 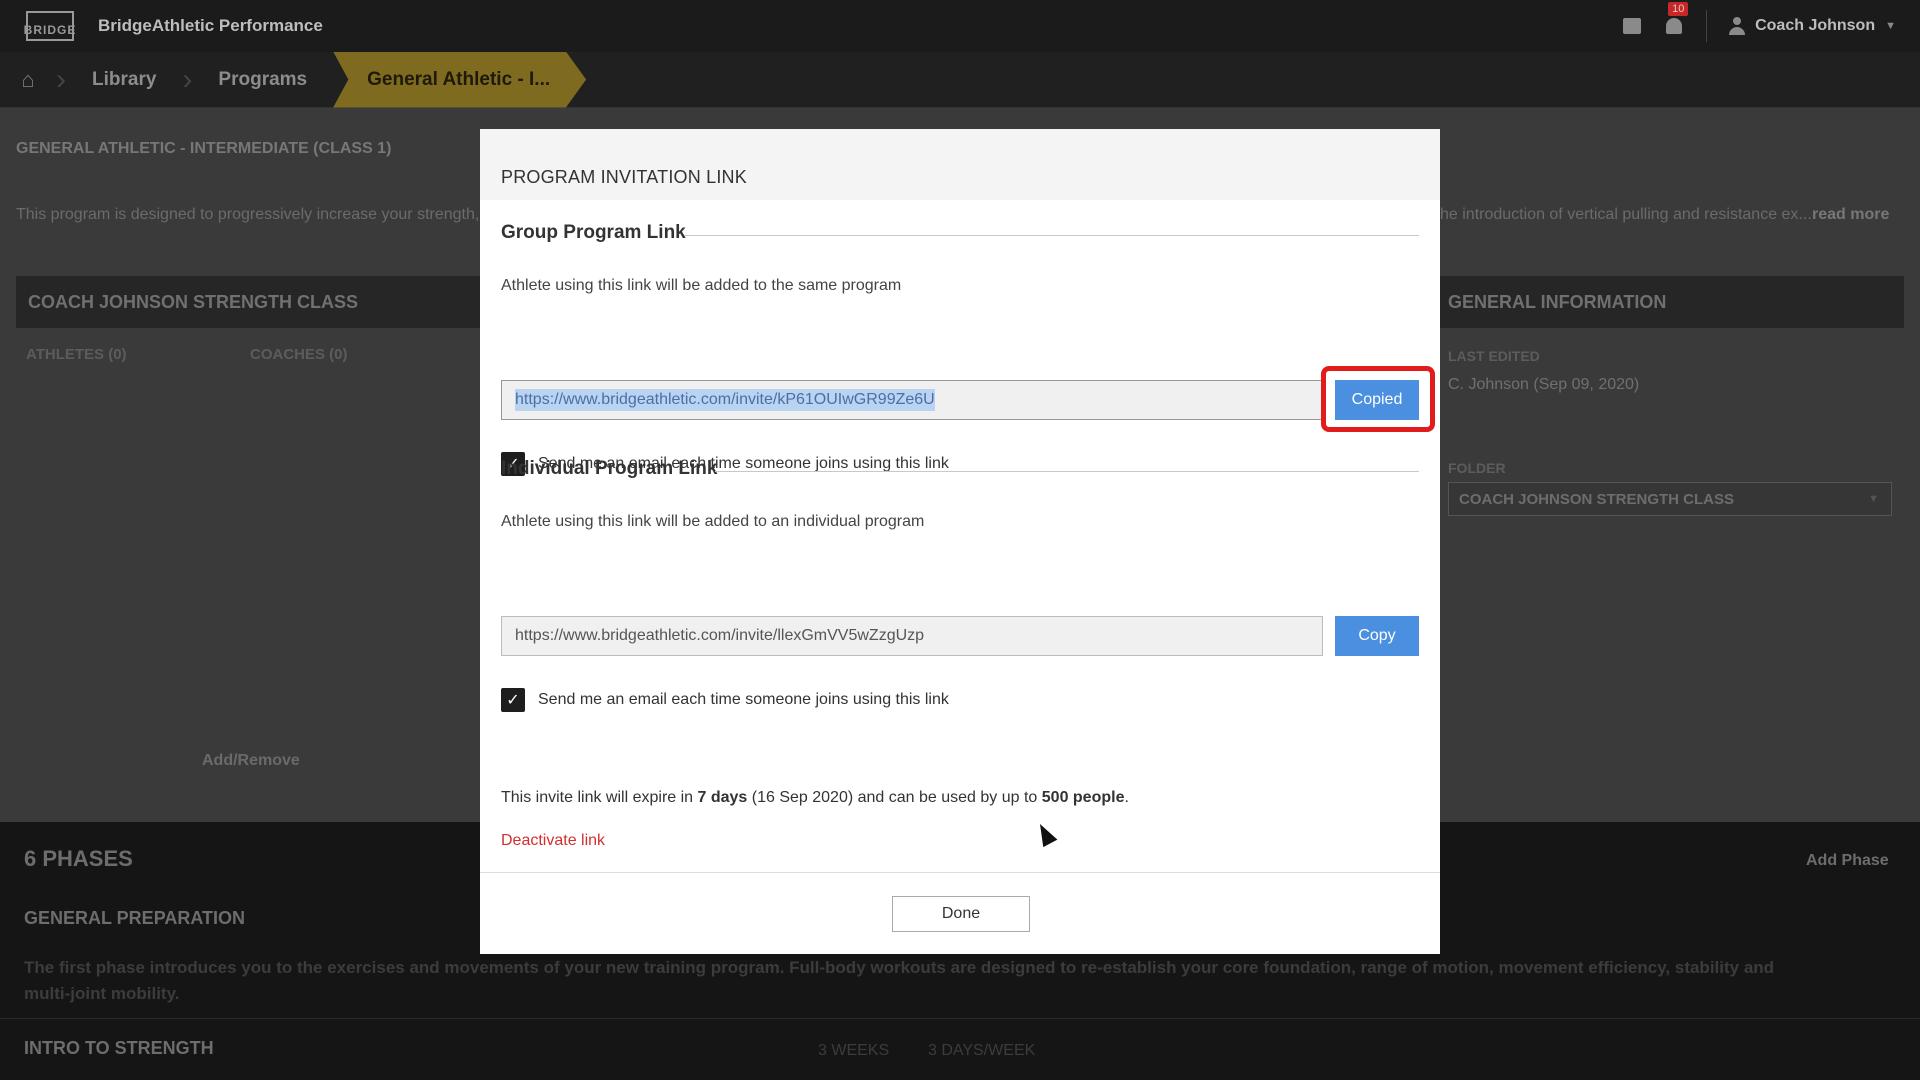 I want to click on read-more-link: read more, so click(x=1850, y=215).